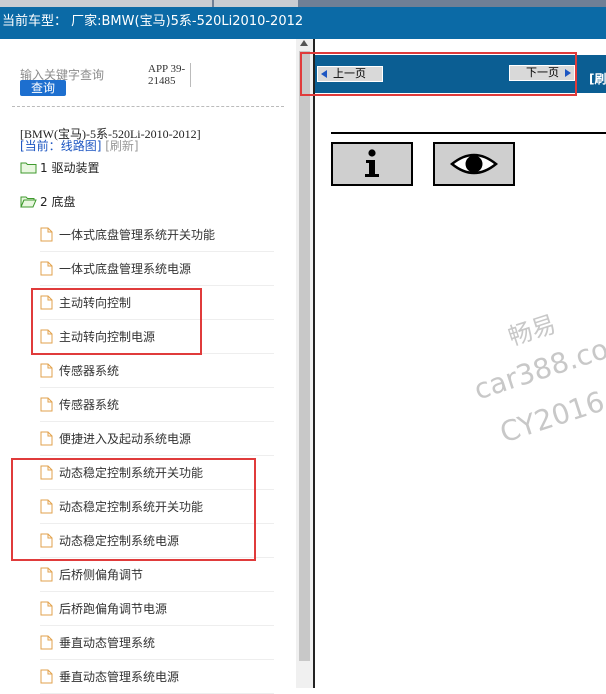 The height and width of the screenshot is (694, 606). I want to click on tree-item: 垂直动态管理系统电源, so click(157, 677).